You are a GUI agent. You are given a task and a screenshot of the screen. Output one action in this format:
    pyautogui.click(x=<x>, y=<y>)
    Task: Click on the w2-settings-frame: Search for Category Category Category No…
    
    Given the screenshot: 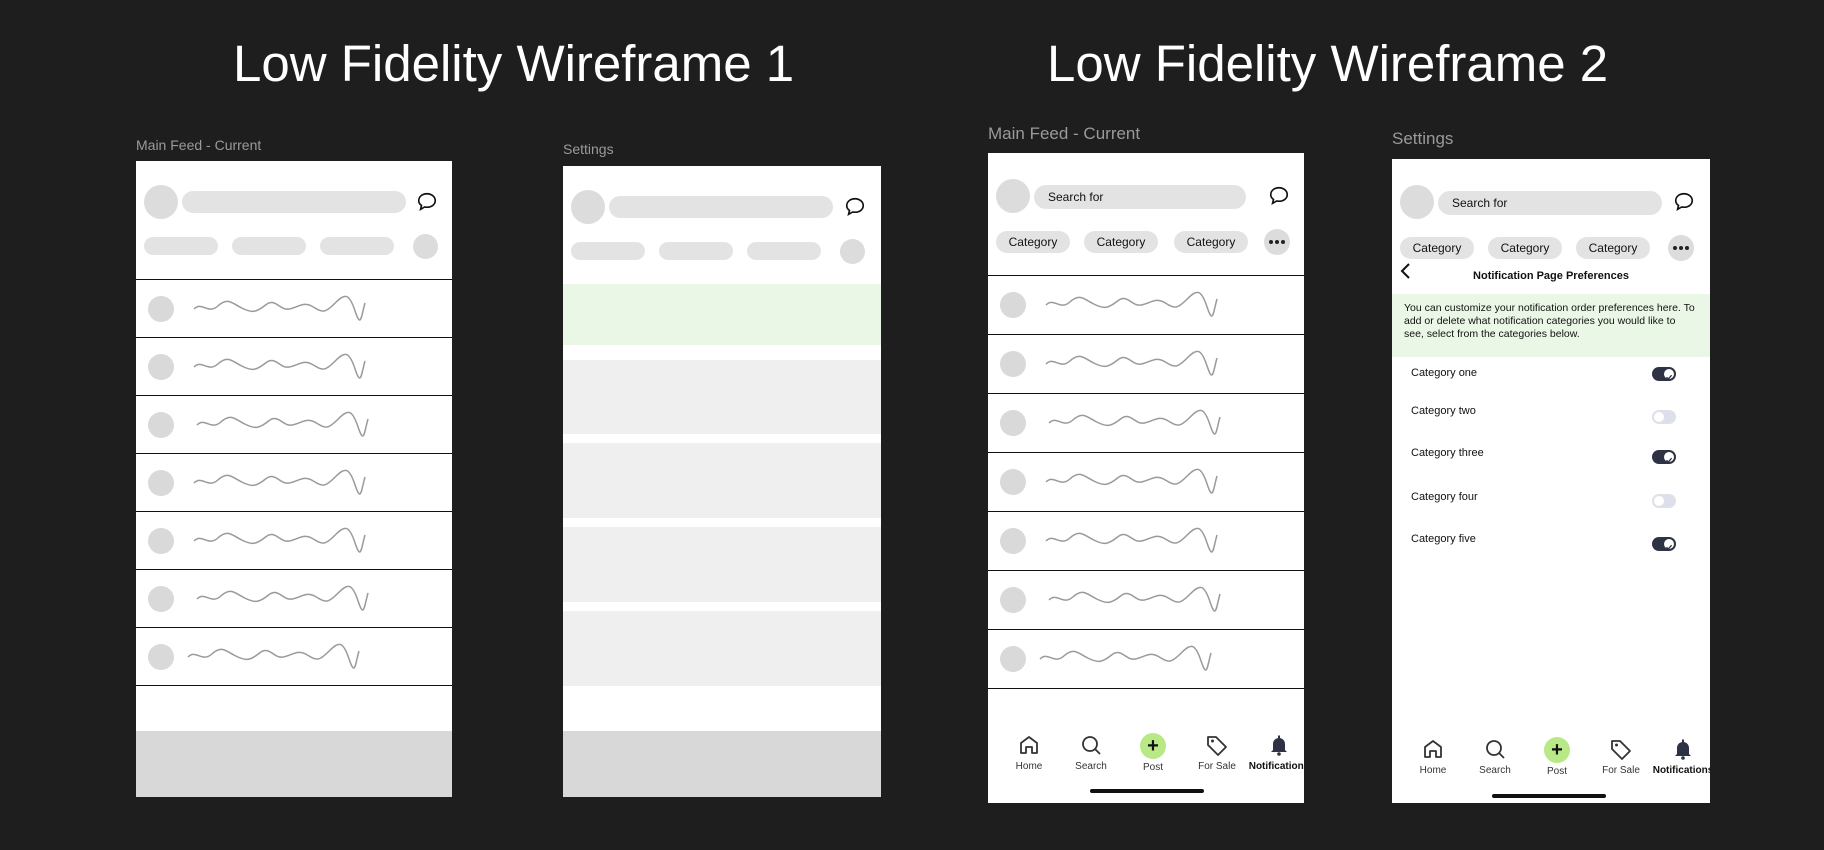 What is the action you would take?
    pyautogui.click(x=1551, y=481)
    